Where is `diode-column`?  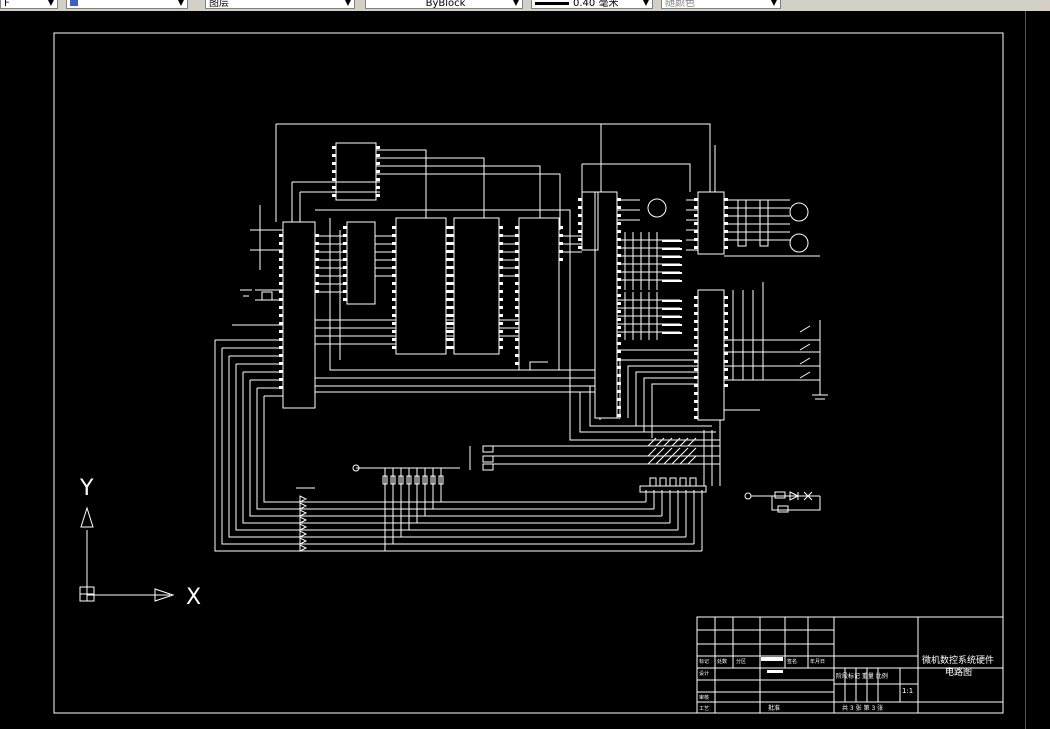
diode-column is located at coordinates (305, 519).